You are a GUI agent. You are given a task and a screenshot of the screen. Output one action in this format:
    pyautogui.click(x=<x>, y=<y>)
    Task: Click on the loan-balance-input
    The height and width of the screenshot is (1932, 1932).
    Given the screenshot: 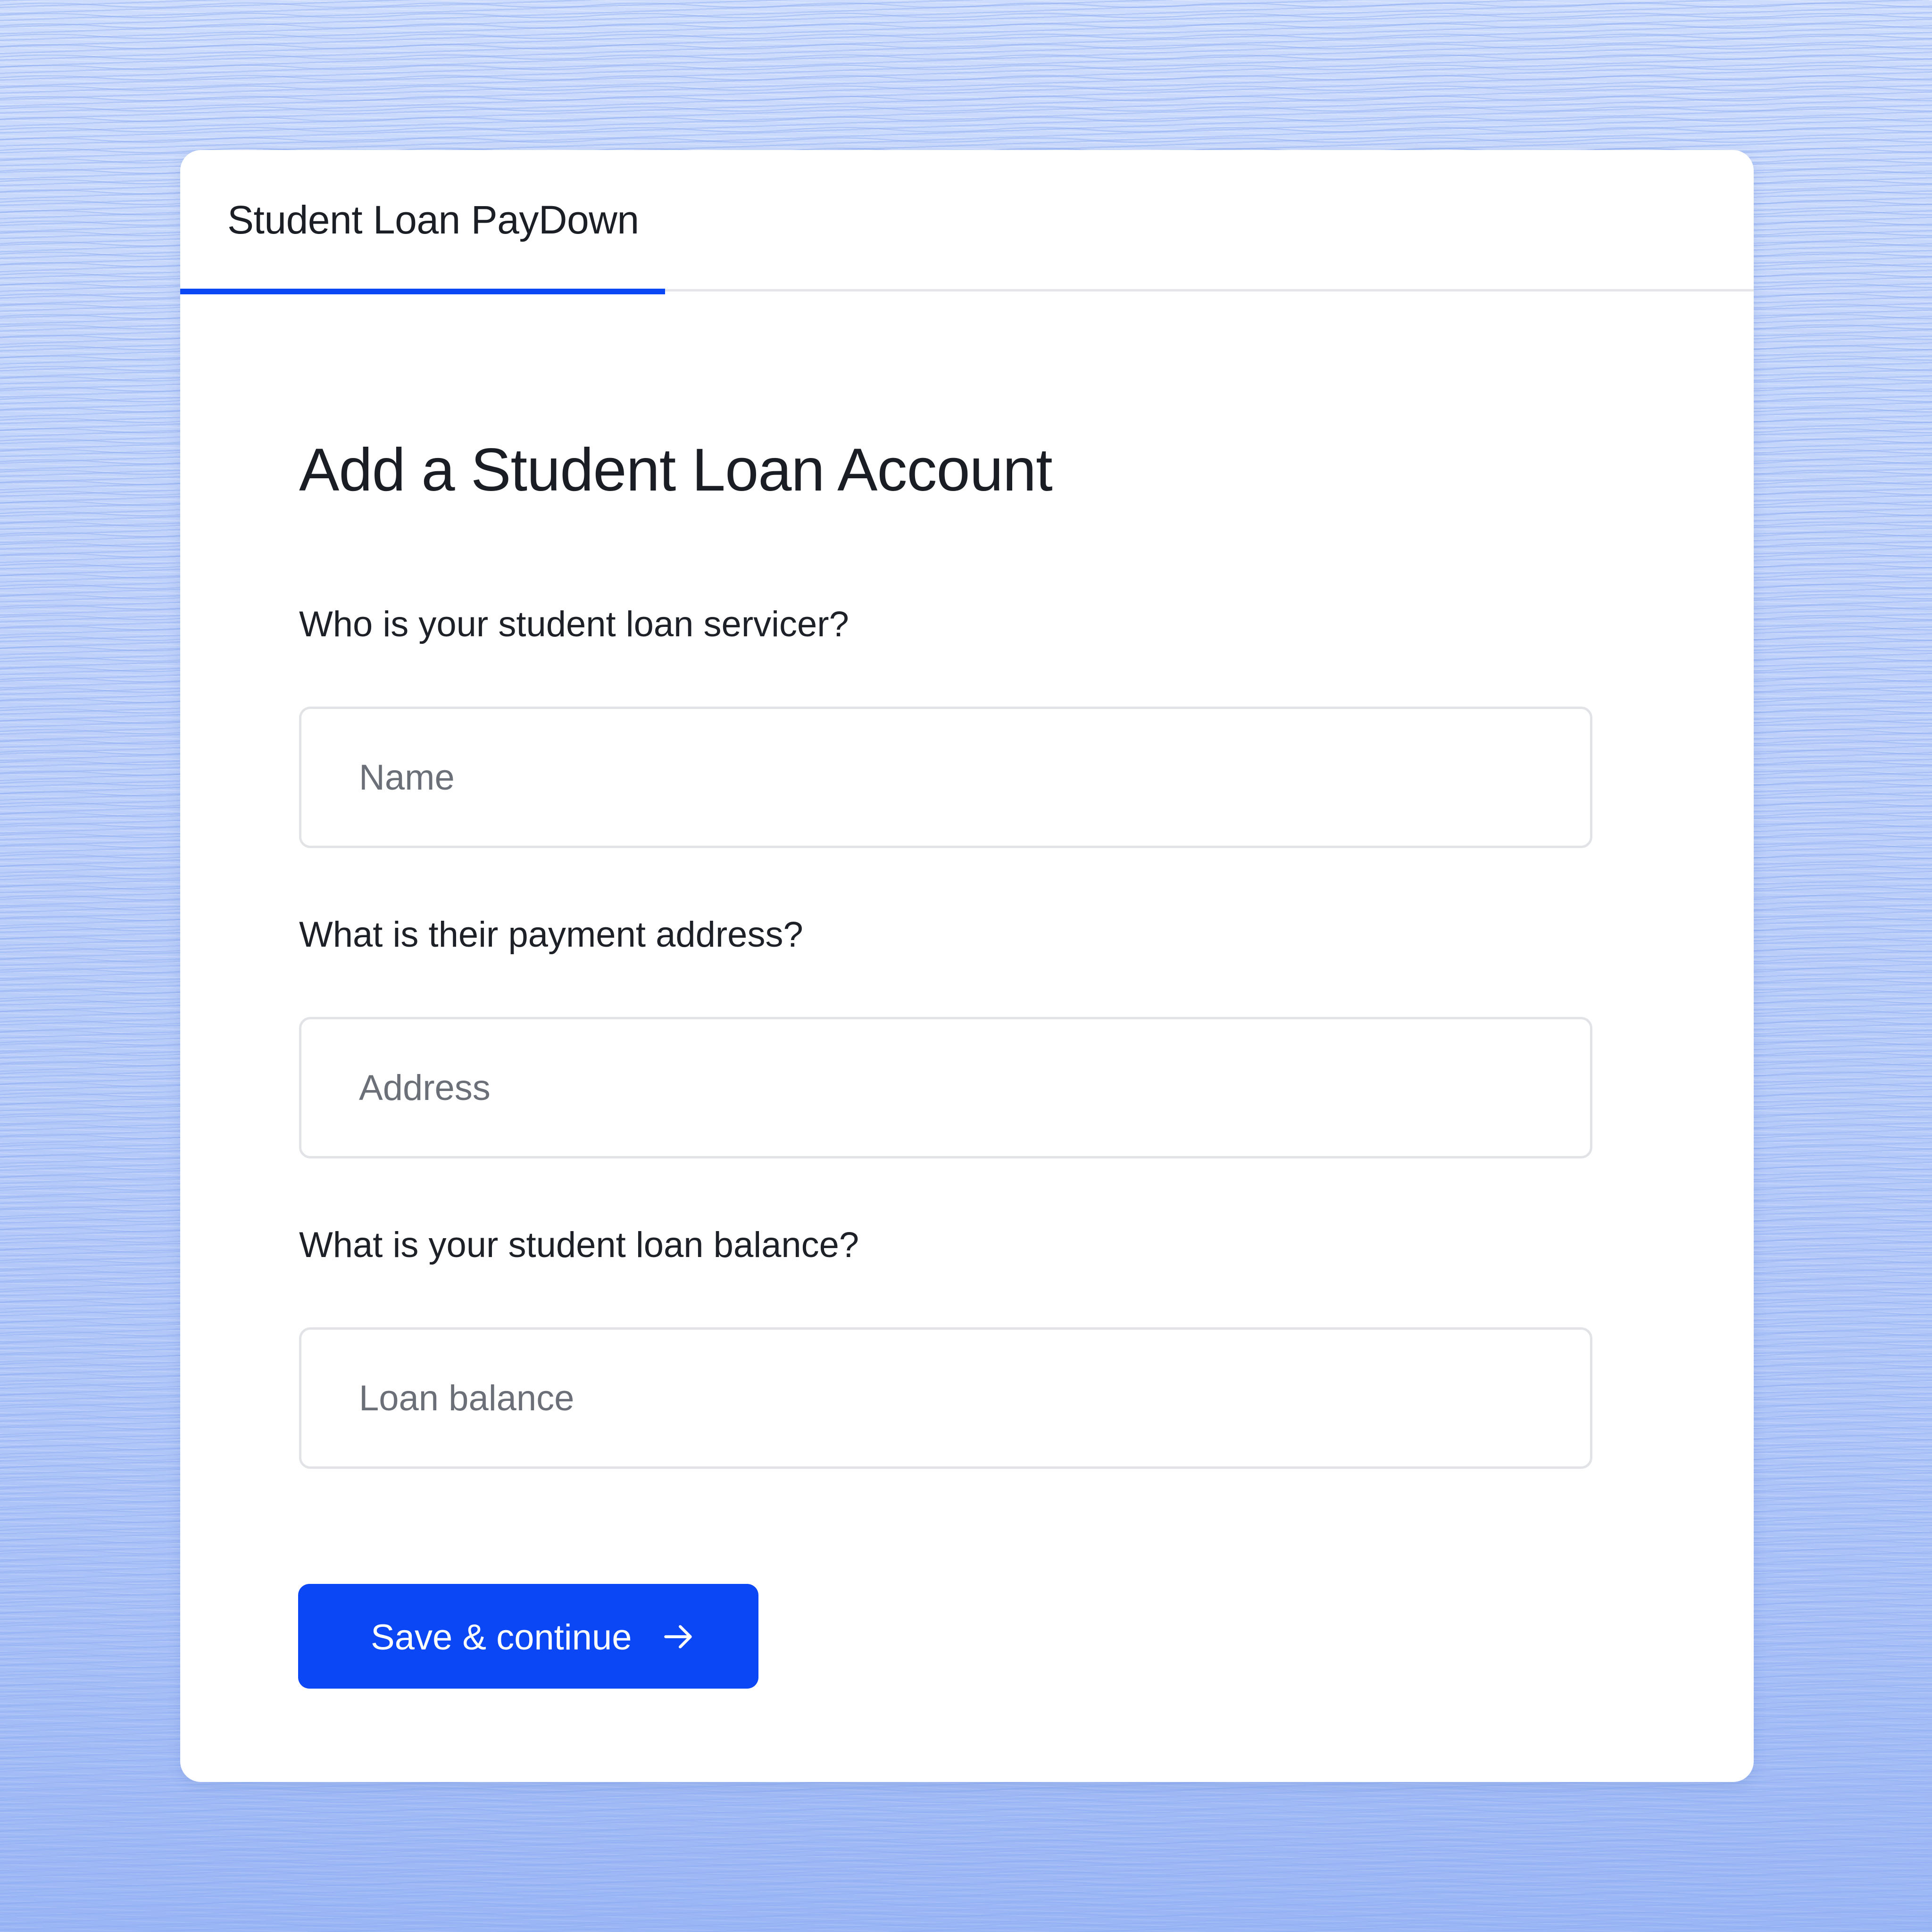 What is the action you would take?
    pyautogui.click(x=946, y=1398)
    